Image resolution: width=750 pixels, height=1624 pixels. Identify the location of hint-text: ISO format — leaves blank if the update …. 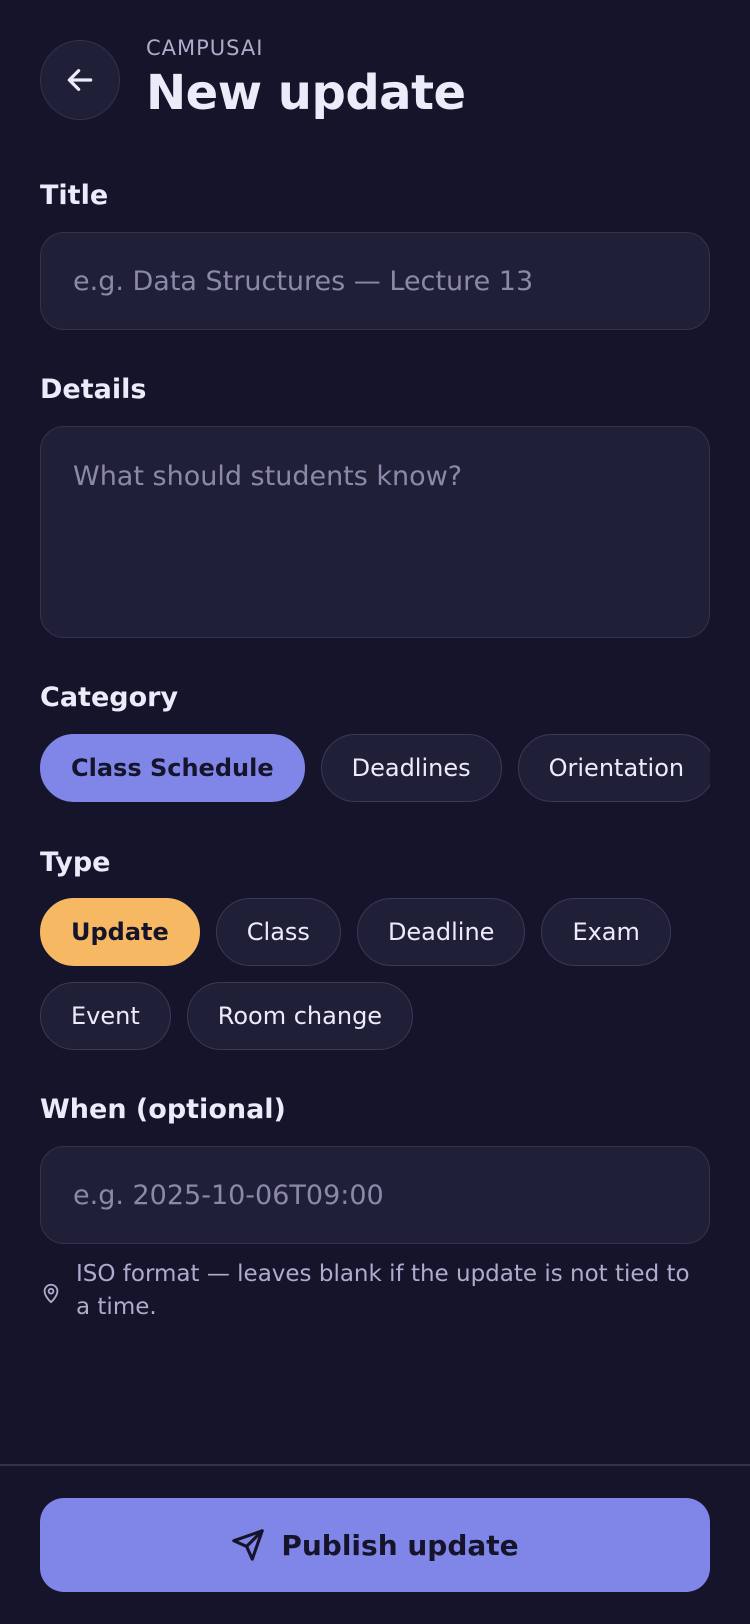
(383, 1290).